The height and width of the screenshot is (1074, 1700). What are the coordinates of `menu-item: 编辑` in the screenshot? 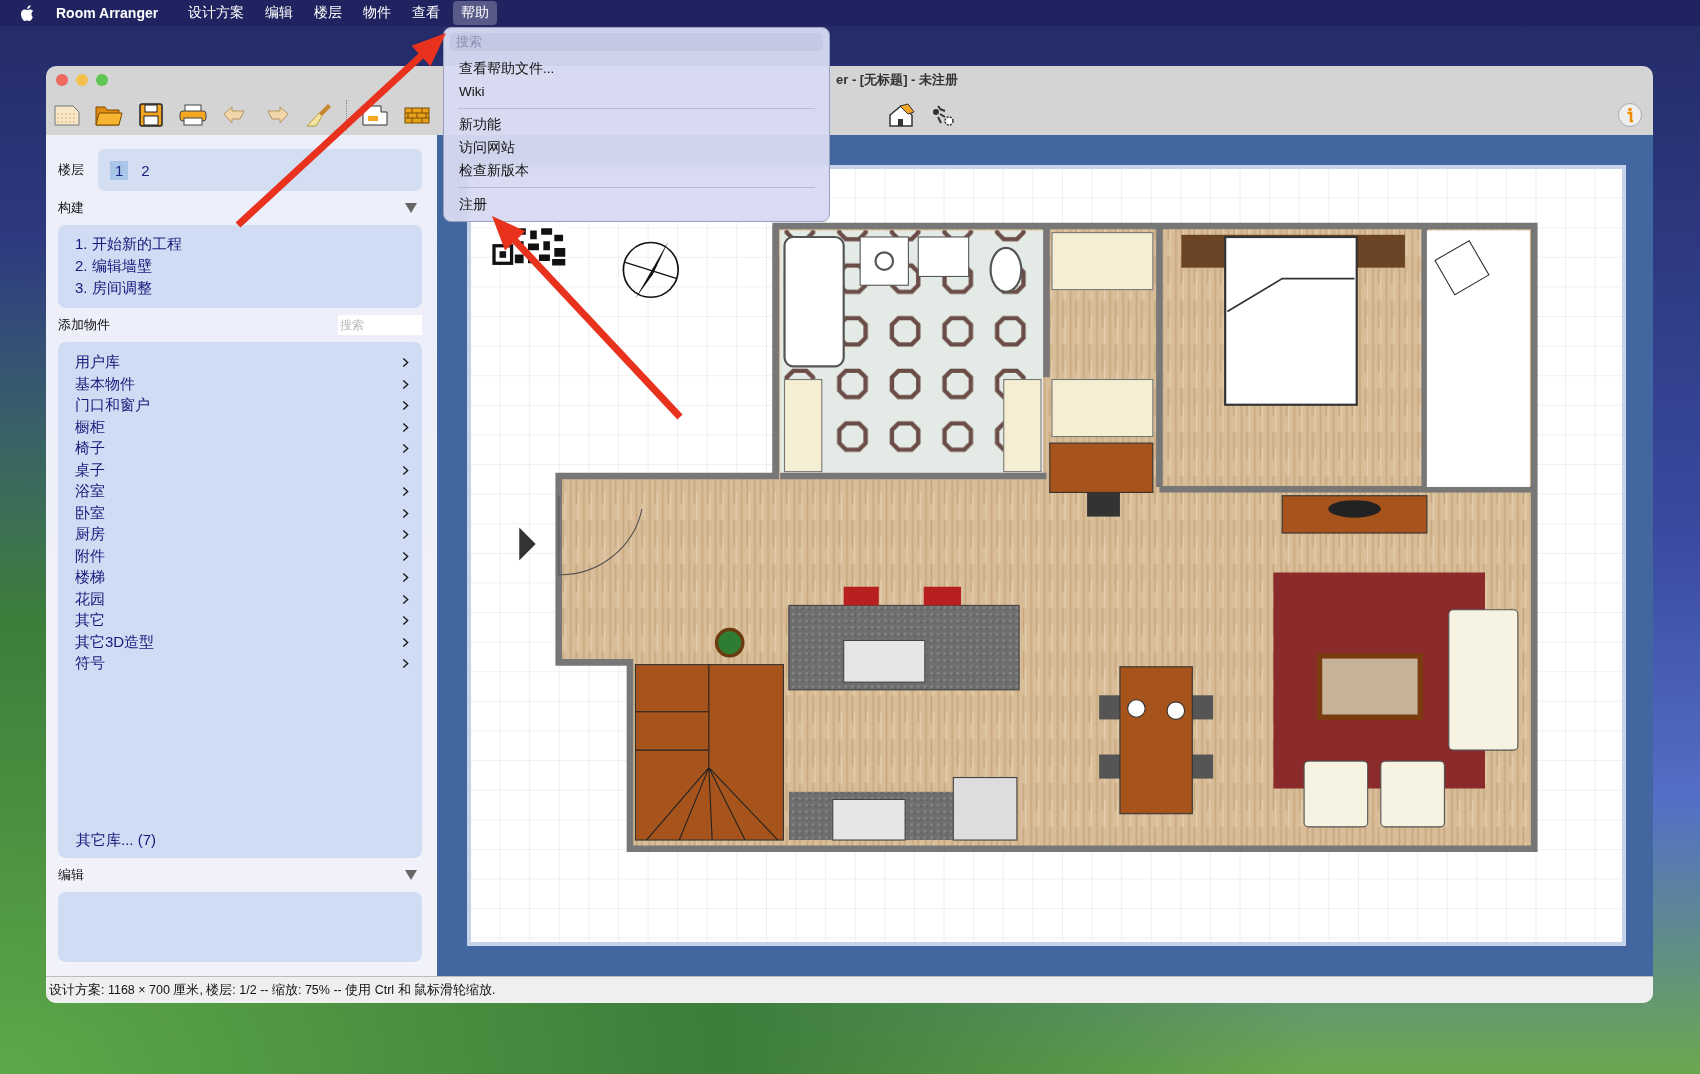 It's located at (279, 13).